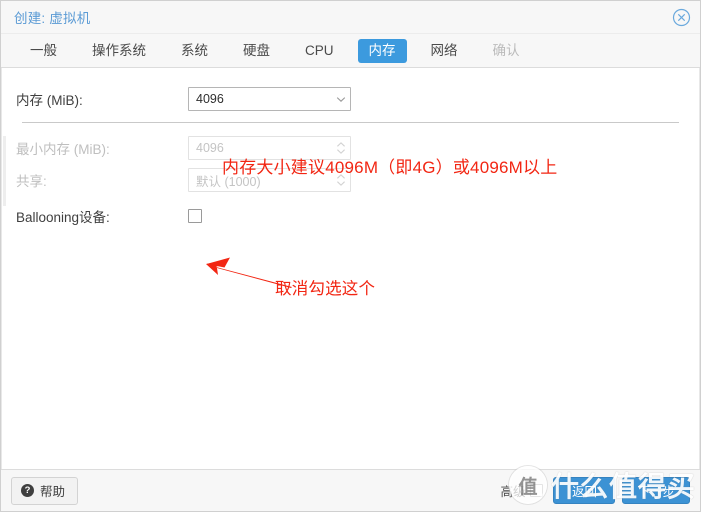  I want to click on memory-input-wrap, so click(269, 99).